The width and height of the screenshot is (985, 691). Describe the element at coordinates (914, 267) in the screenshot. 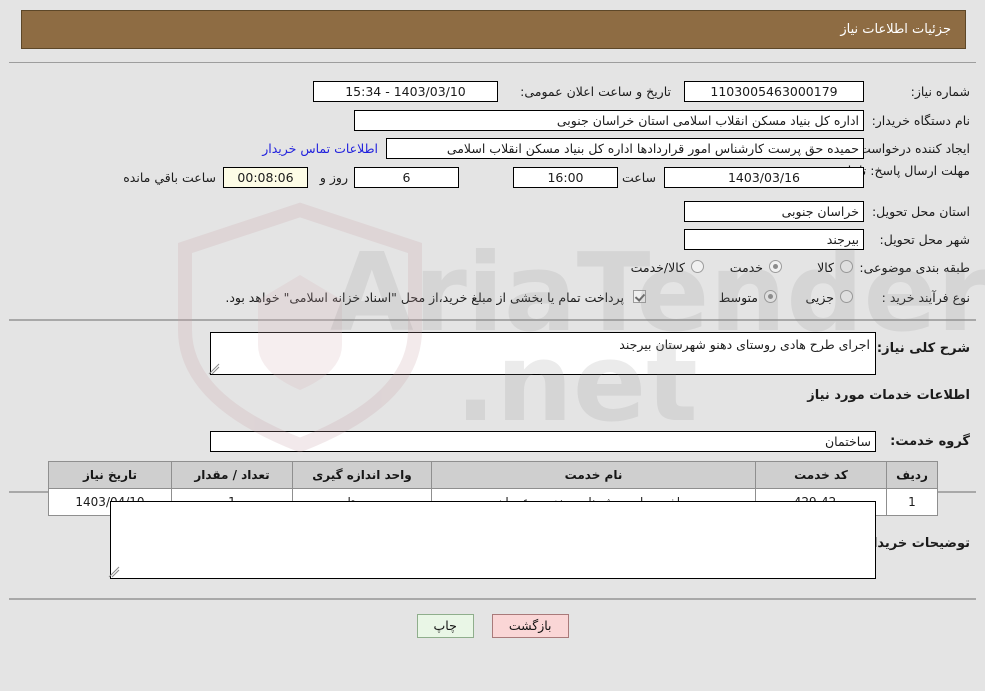

I see `subject-category-label: طبقه بندی موضوعی:` at that location.